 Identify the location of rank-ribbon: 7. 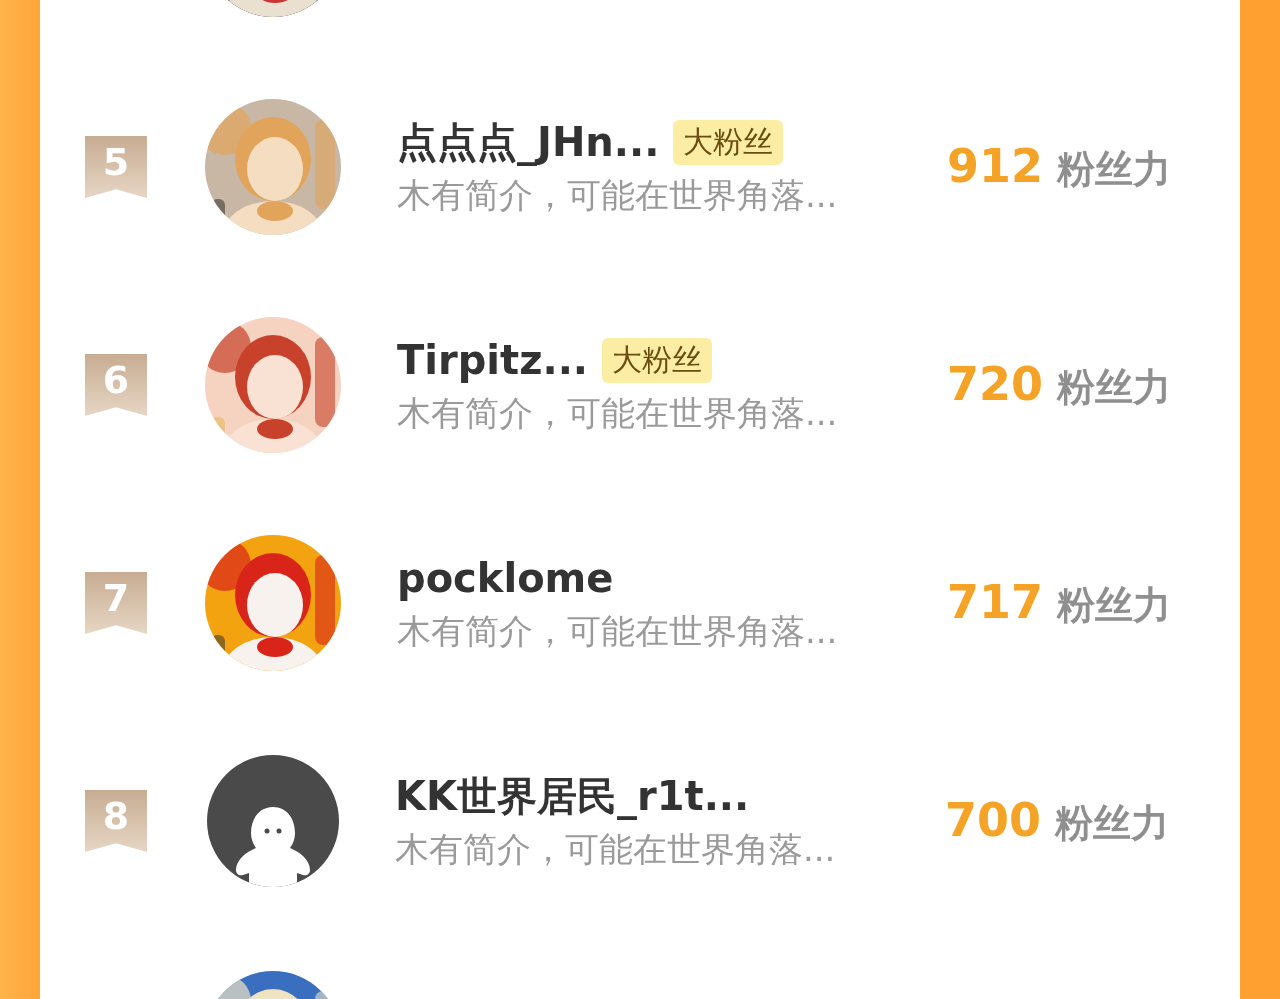
(116, 603).